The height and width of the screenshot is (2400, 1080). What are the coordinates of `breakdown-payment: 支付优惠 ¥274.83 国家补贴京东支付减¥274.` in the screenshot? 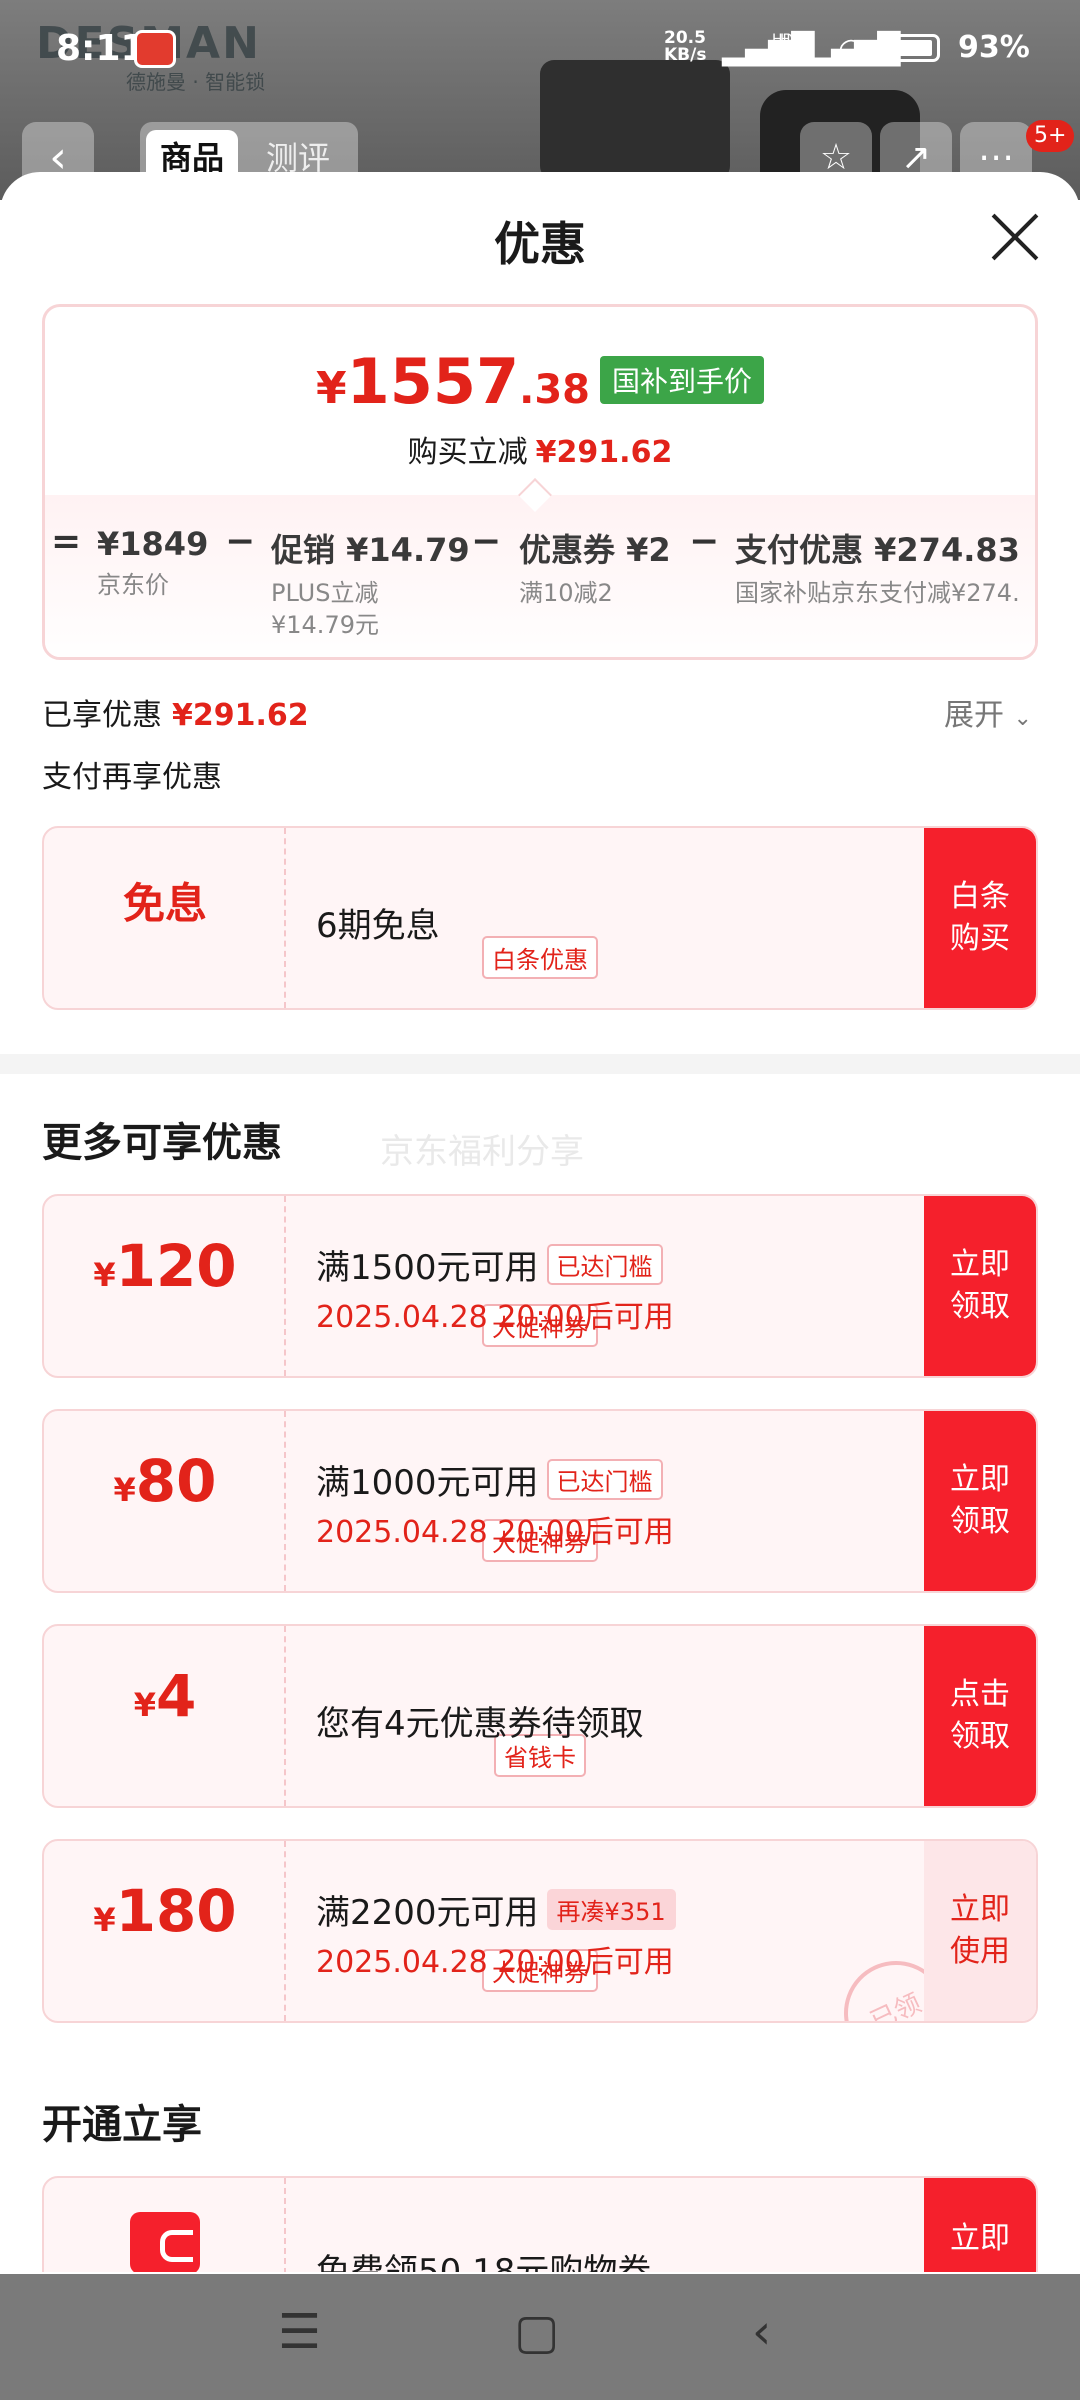 It's located at (885, 567).